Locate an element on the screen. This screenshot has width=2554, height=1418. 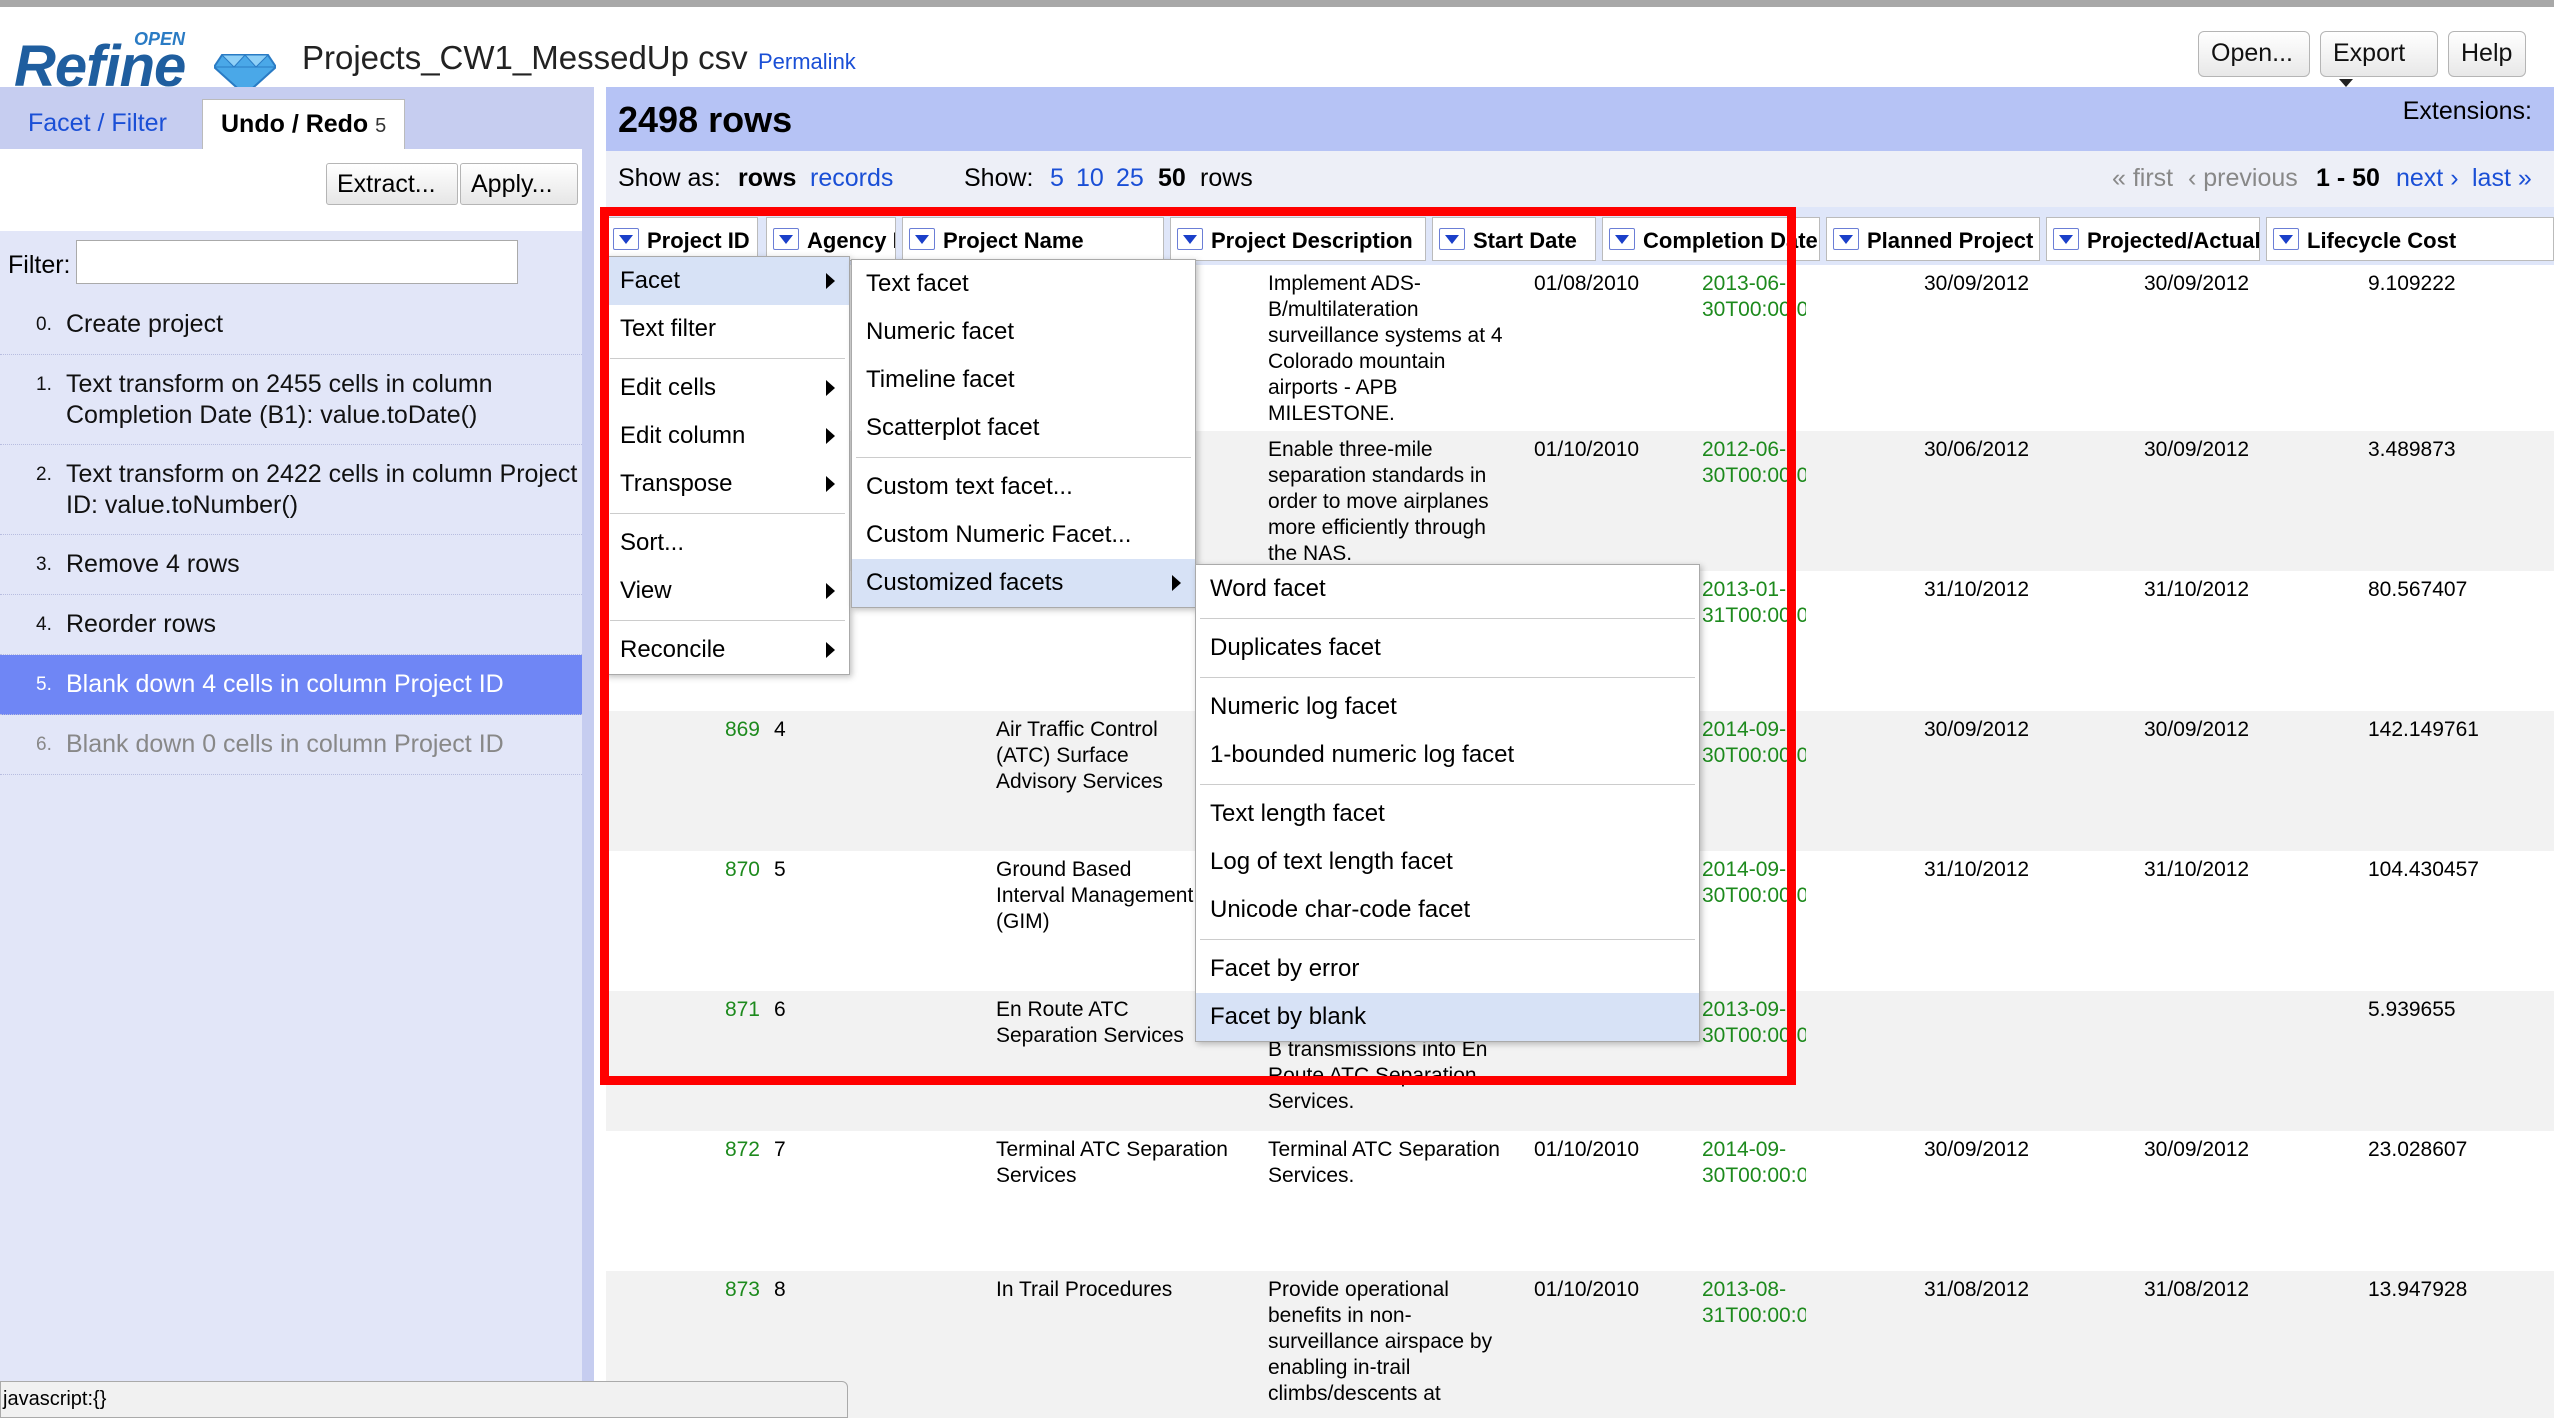
show-as-rows: rows is located at coordinates (767, 178).